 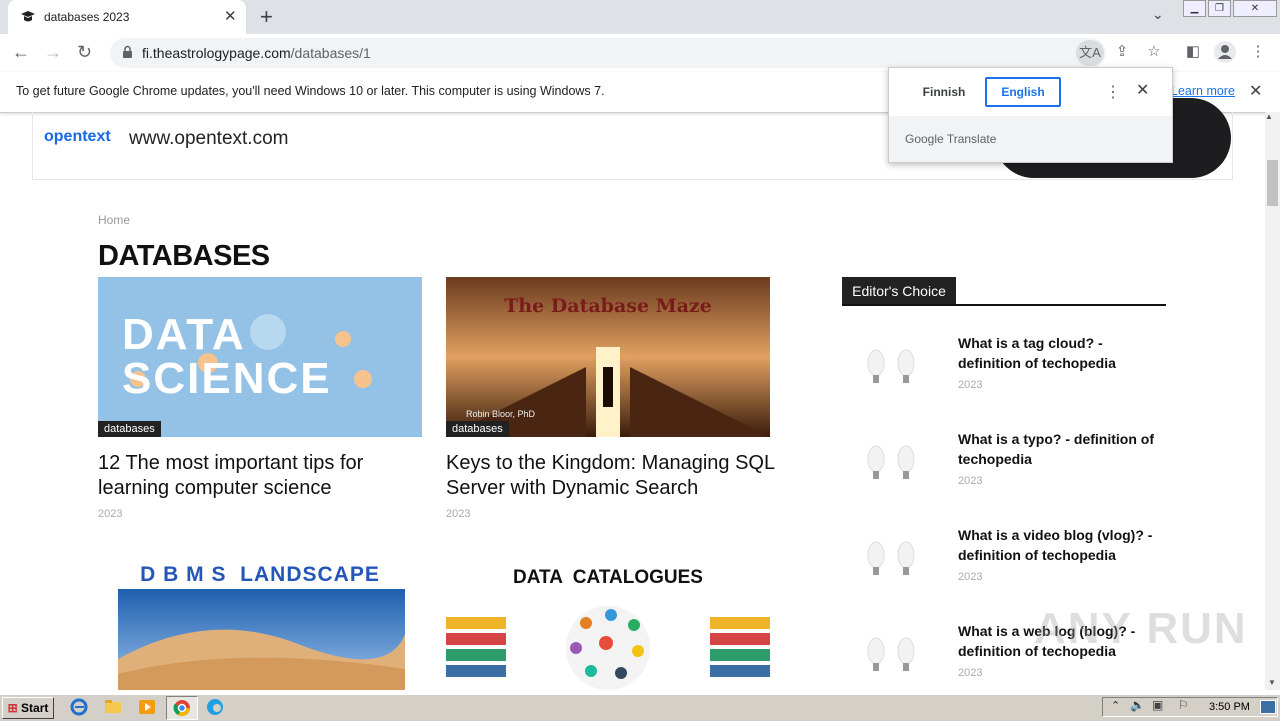 What do you see at coordinates (1030, 139) in the screenshot?
I see `translate-footer: Google Translate` at bounding box center [1030, 139].